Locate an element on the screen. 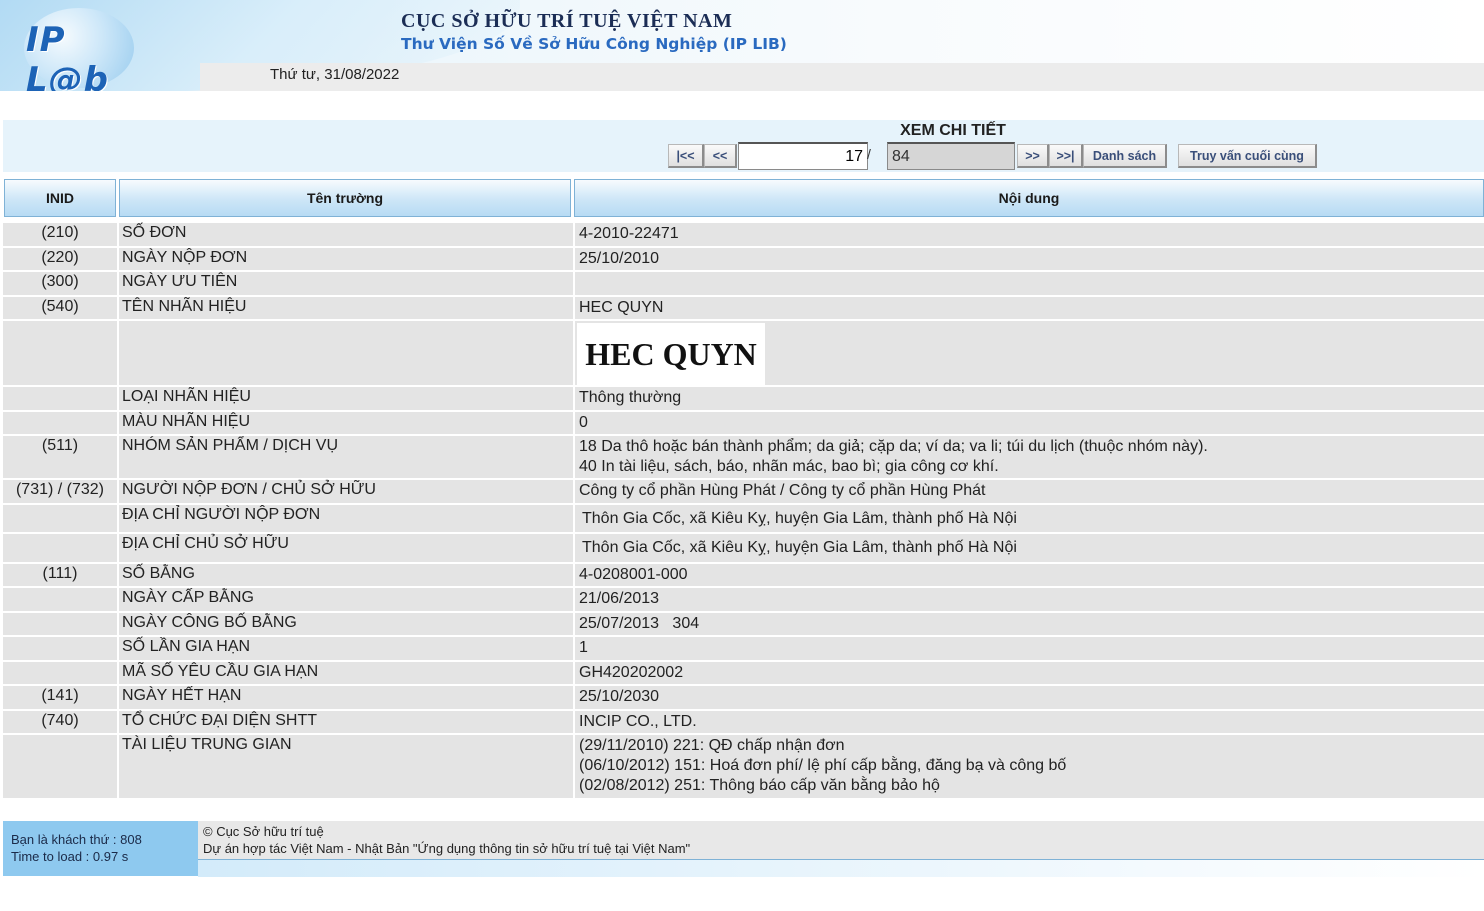 This screenshot has height=911, width=1484. table-row: (220) NGÀY NỘP ĐƠN 25/10/2010 is located at coordinates (743, 258).